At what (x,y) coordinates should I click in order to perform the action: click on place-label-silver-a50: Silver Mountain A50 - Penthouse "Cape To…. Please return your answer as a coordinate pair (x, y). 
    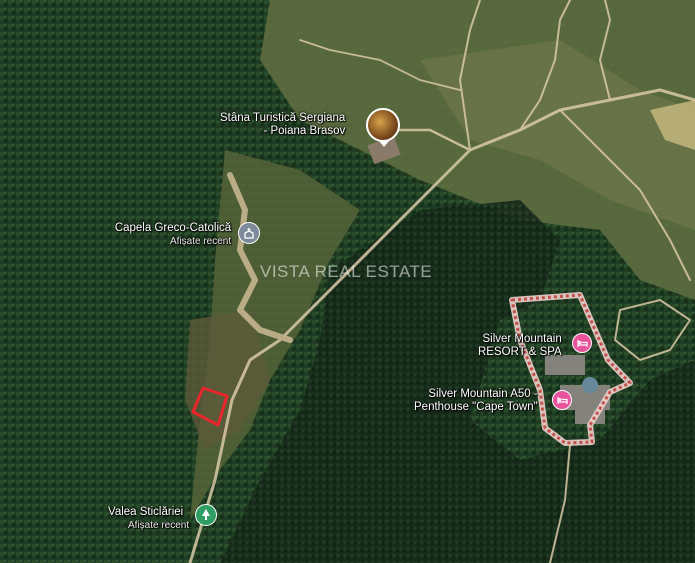
    Looking at the image, I should click on (476, 401).